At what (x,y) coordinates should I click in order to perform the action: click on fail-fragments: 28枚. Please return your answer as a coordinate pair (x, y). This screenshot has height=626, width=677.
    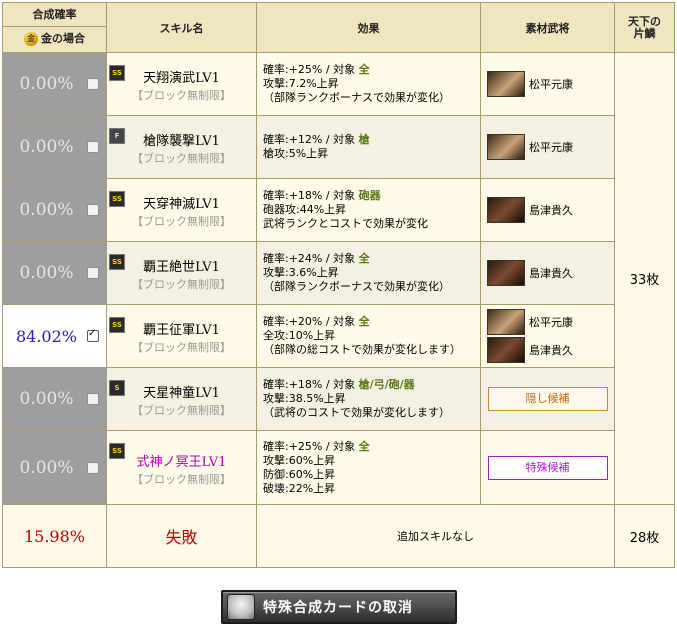
    Looking at the image, I should click on (644, 536).